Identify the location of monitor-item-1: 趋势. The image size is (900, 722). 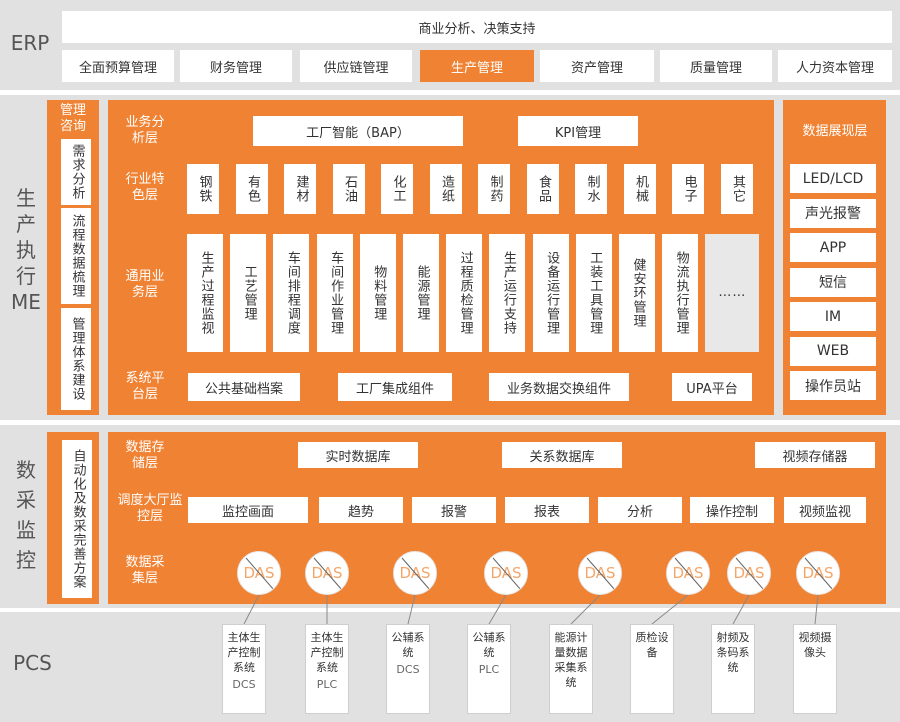
(361, 510).